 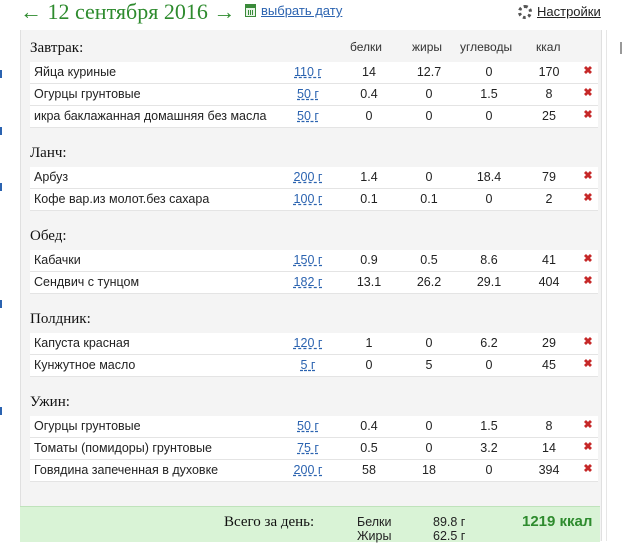 I want to click on settings-control: Настройки, so click(x=559, y=11).